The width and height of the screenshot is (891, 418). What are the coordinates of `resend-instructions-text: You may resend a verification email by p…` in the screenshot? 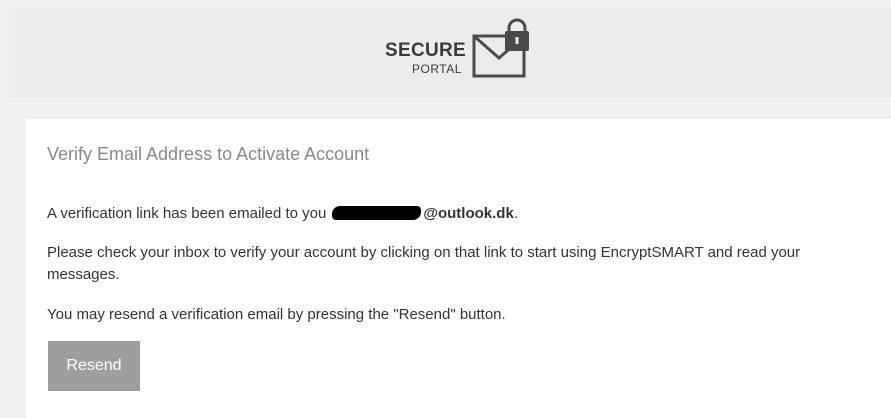 It's located at (276, 314).